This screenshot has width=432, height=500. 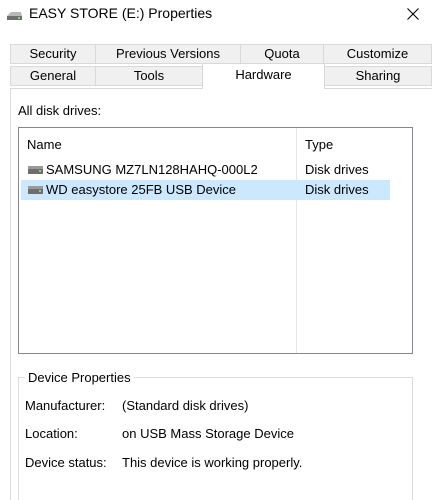 What do you see at coordinates (60, 110) in the screenshot?
I see `all-disk-drives-label: All disk drives:` at bounding box center [60, 110].